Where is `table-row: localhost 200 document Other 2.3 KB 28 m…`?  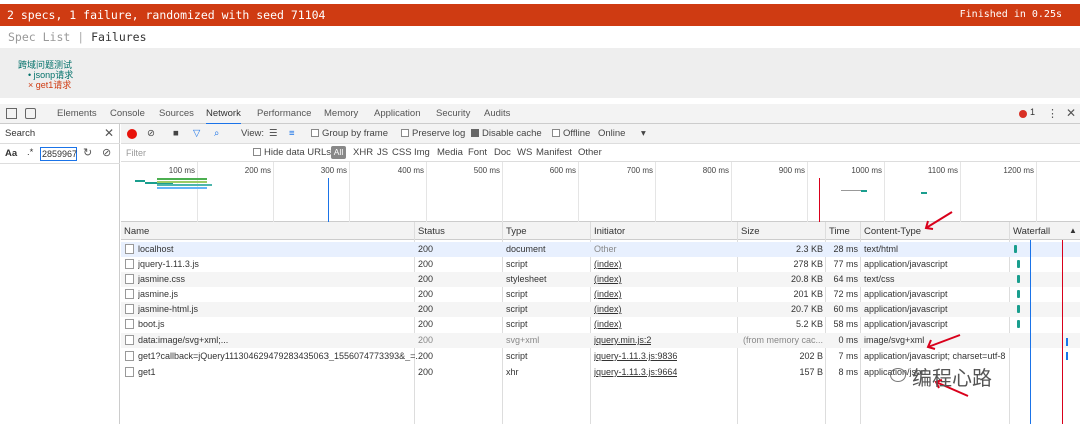
table-row: localhost 200 document Other 2.3 KB 28 m… is located at coordinates (600, 249).